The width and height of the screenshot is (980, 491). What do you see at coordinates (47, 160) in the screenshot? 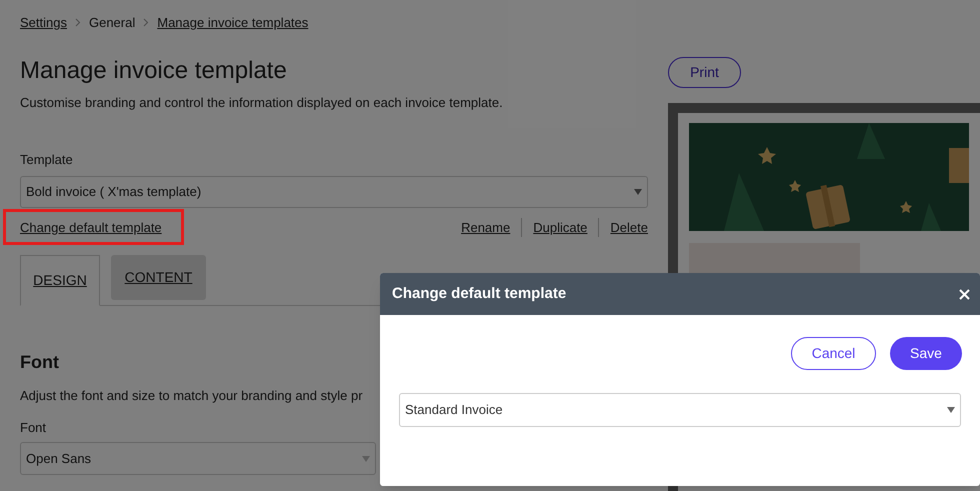
I see `field-label: Template` at bounding box center [47, 160].